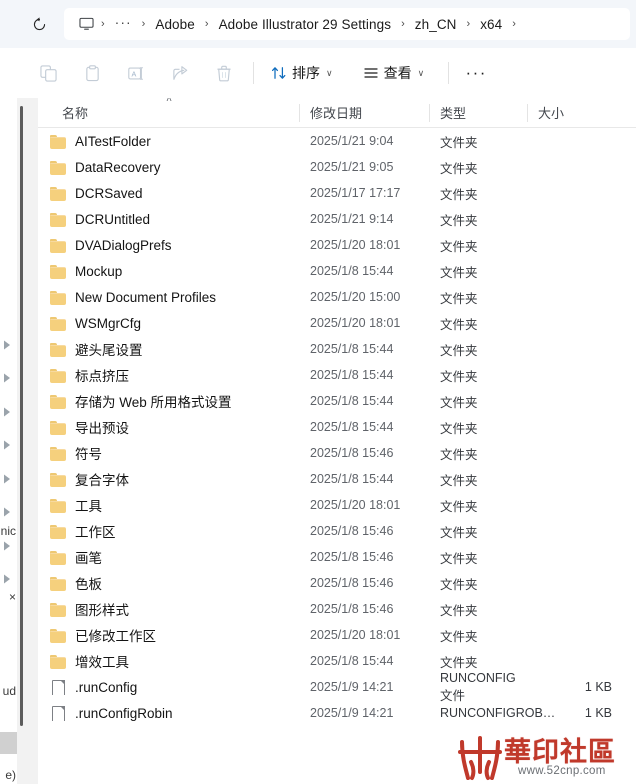  Describe the element at coordinates (169, 245) in the screenshot. I see `file-name-cell: DVADialogPrefs` at that location.